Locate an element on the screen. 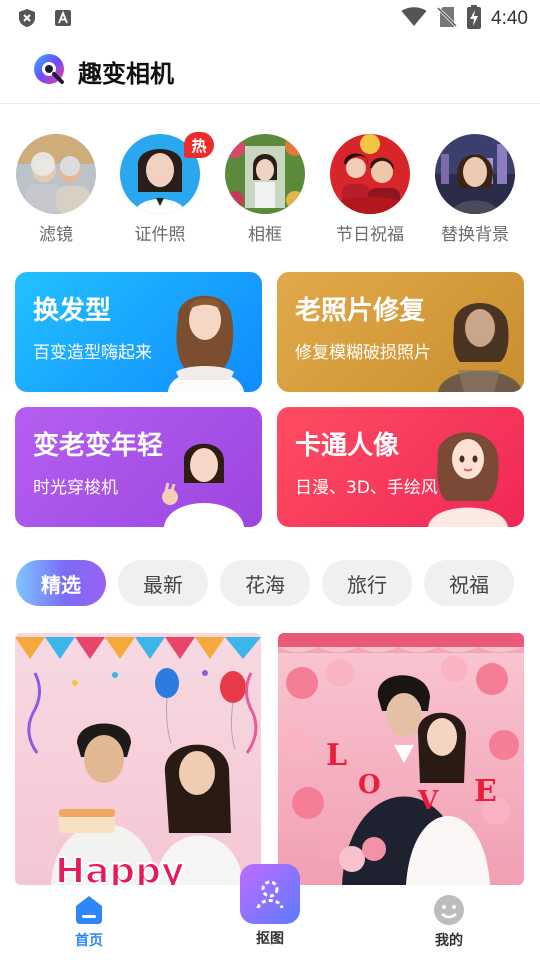  nav-label: 首页 is located at coordinates (89, 941).